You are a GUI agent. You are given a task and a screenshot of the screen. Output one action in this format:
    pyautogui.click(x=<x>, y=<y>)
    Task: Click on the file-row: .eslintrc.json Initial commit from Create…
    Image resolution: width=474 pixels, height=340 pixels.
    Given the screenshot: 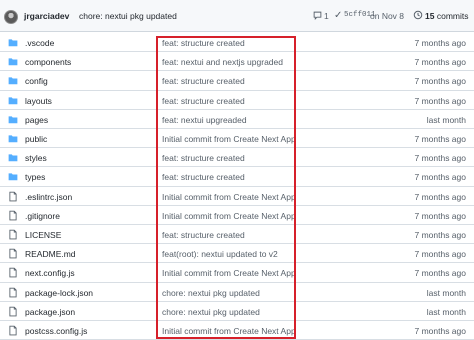 What is the action you would take?
    pyautogui.click(x=237, y=196)
    